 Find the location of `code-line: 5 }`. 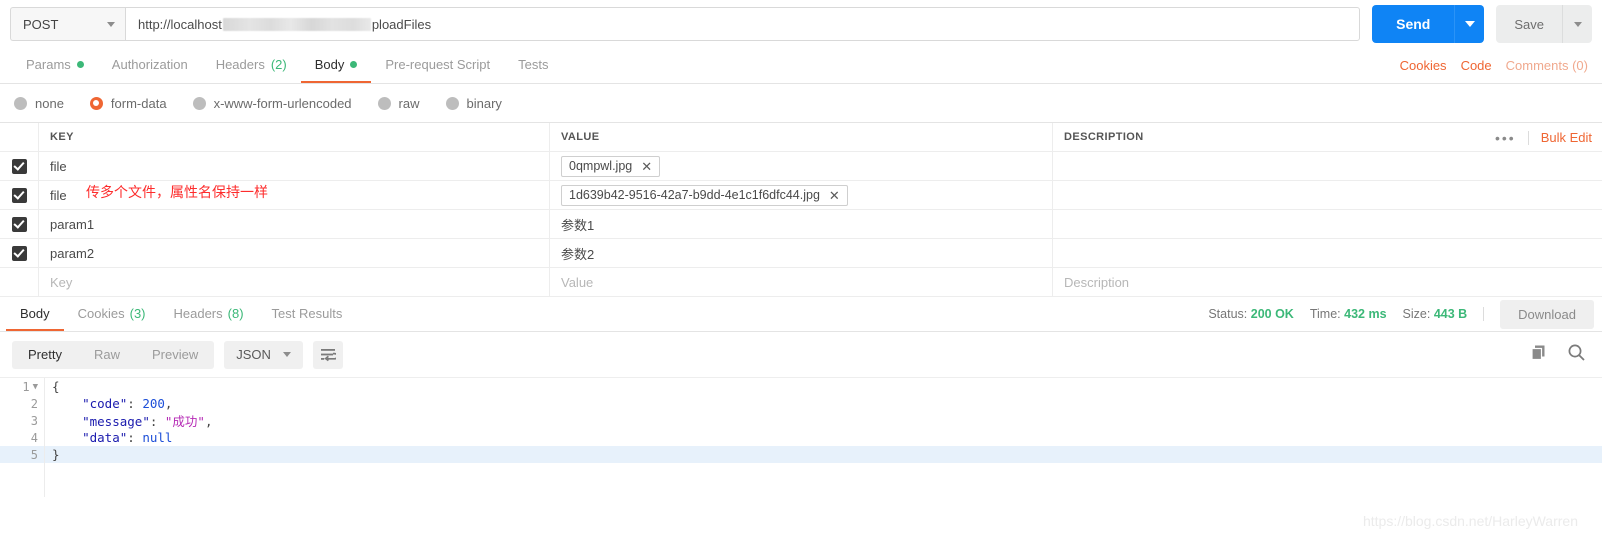

code-line: 5 } is located at coordinates (801, 454).